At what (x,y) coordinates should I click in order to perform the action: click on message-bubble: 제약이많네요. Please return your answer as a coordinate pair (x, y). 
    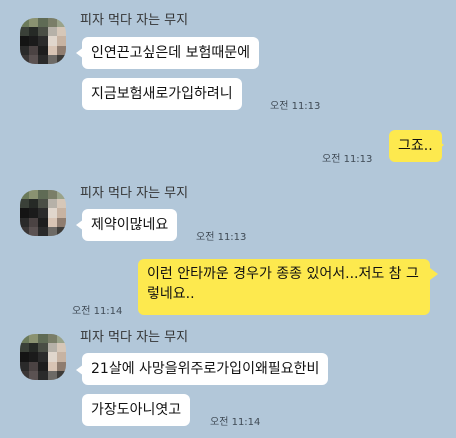
    Looking at the image, I should click on (130, 225).